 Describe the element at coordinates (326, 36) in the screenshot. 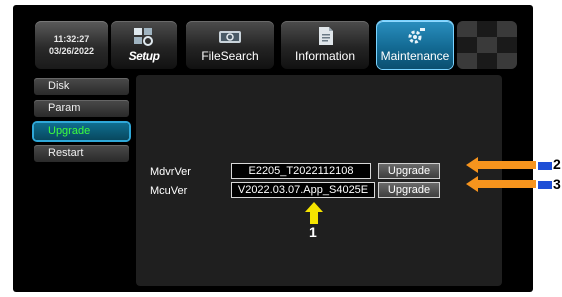

I see `information-icon` at that location.